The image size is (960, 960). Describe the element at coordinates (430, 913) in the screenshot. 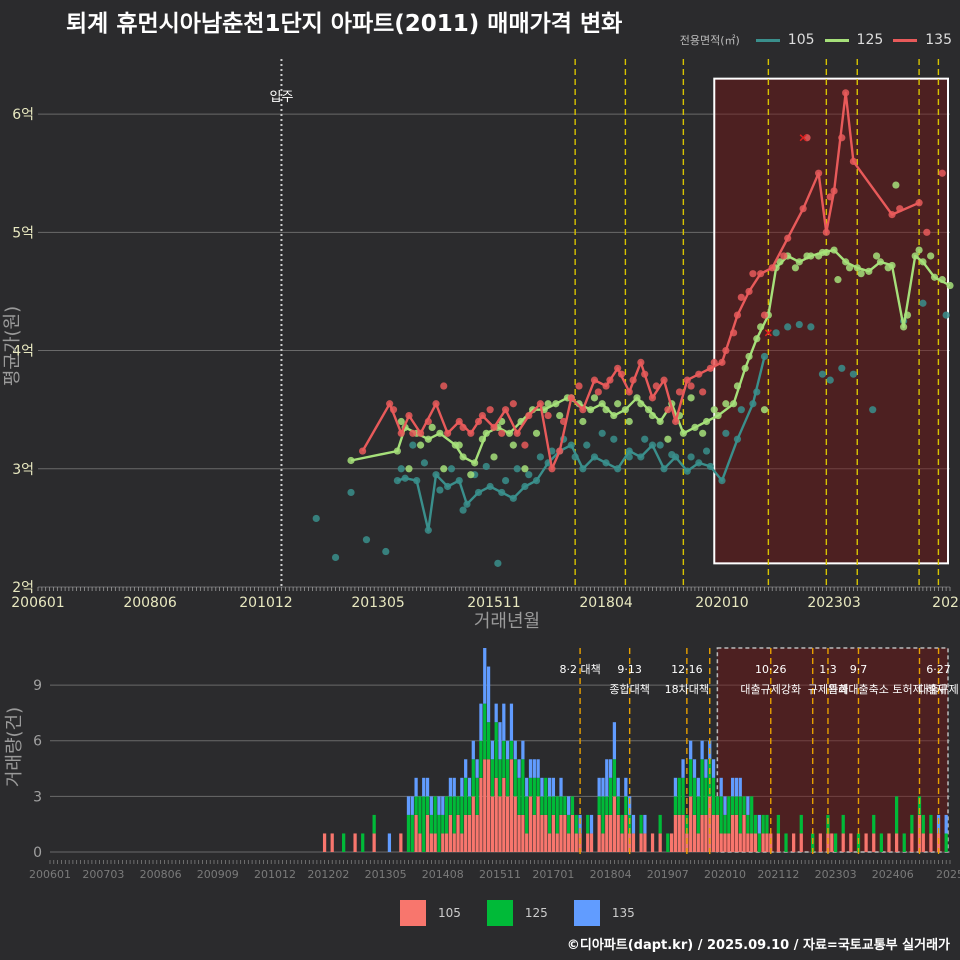

I see `bar-legend-item-105: 105` at that location.